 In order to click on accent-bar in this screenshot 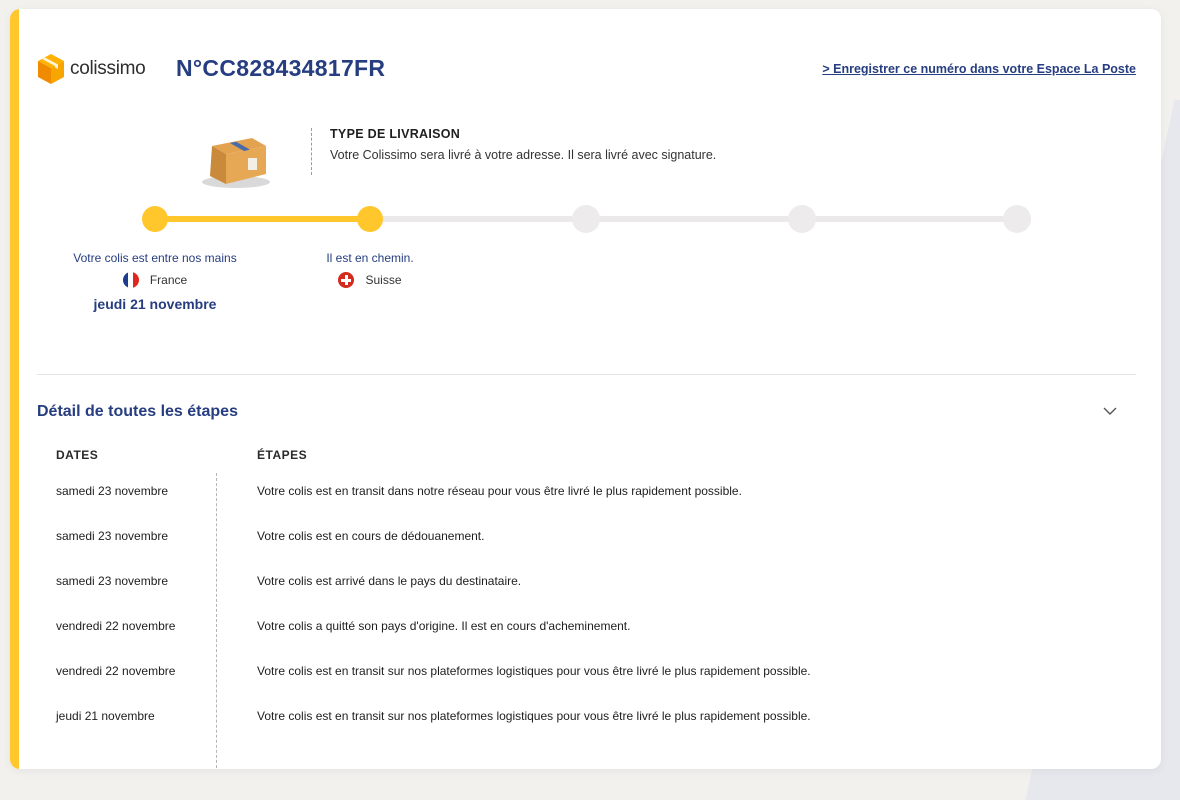, I will do `click(14, 389)`.